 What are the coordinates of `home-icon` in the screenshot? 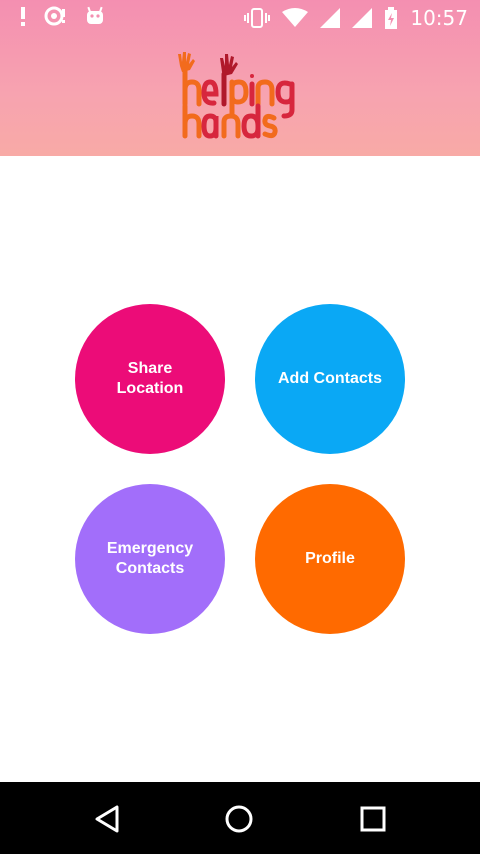 It's located at (239, 819).